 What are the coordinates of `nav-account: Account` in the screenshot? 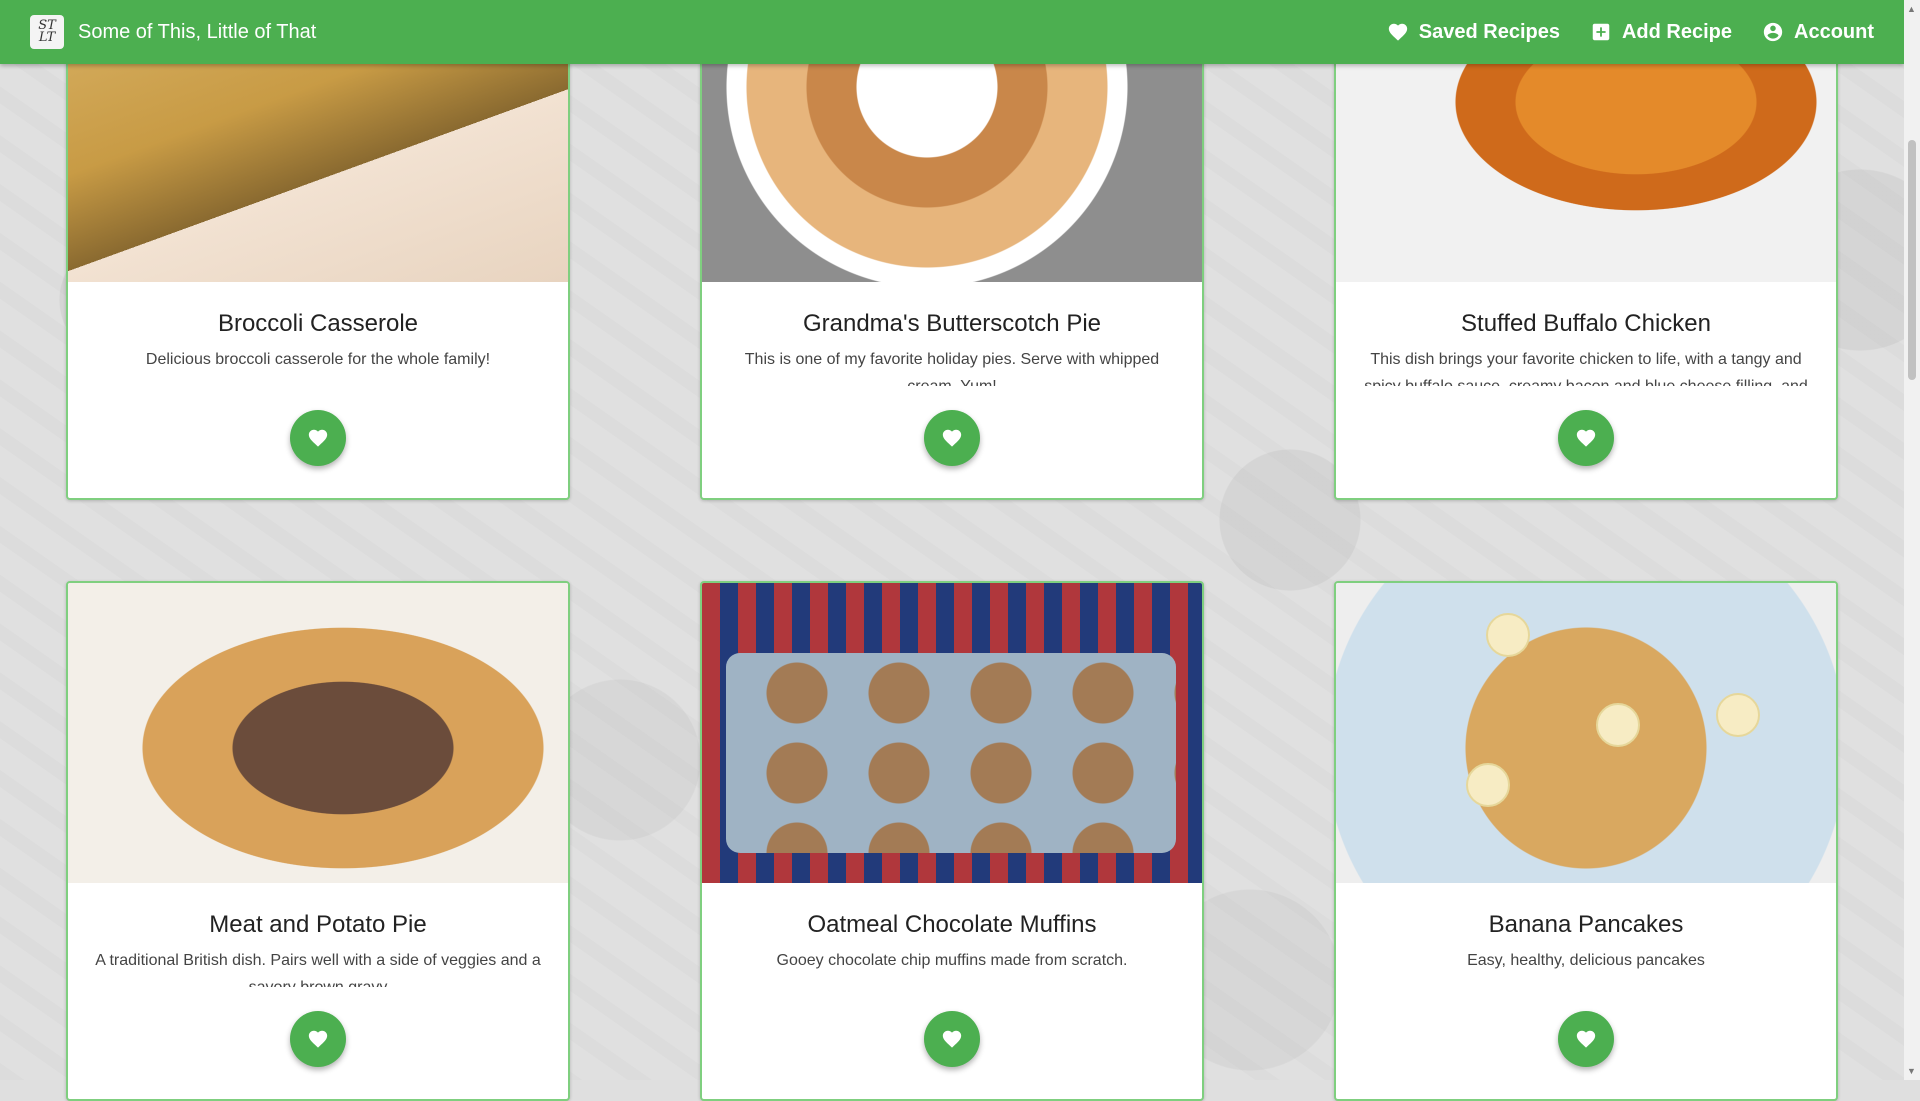 It's located at (1818, 32).